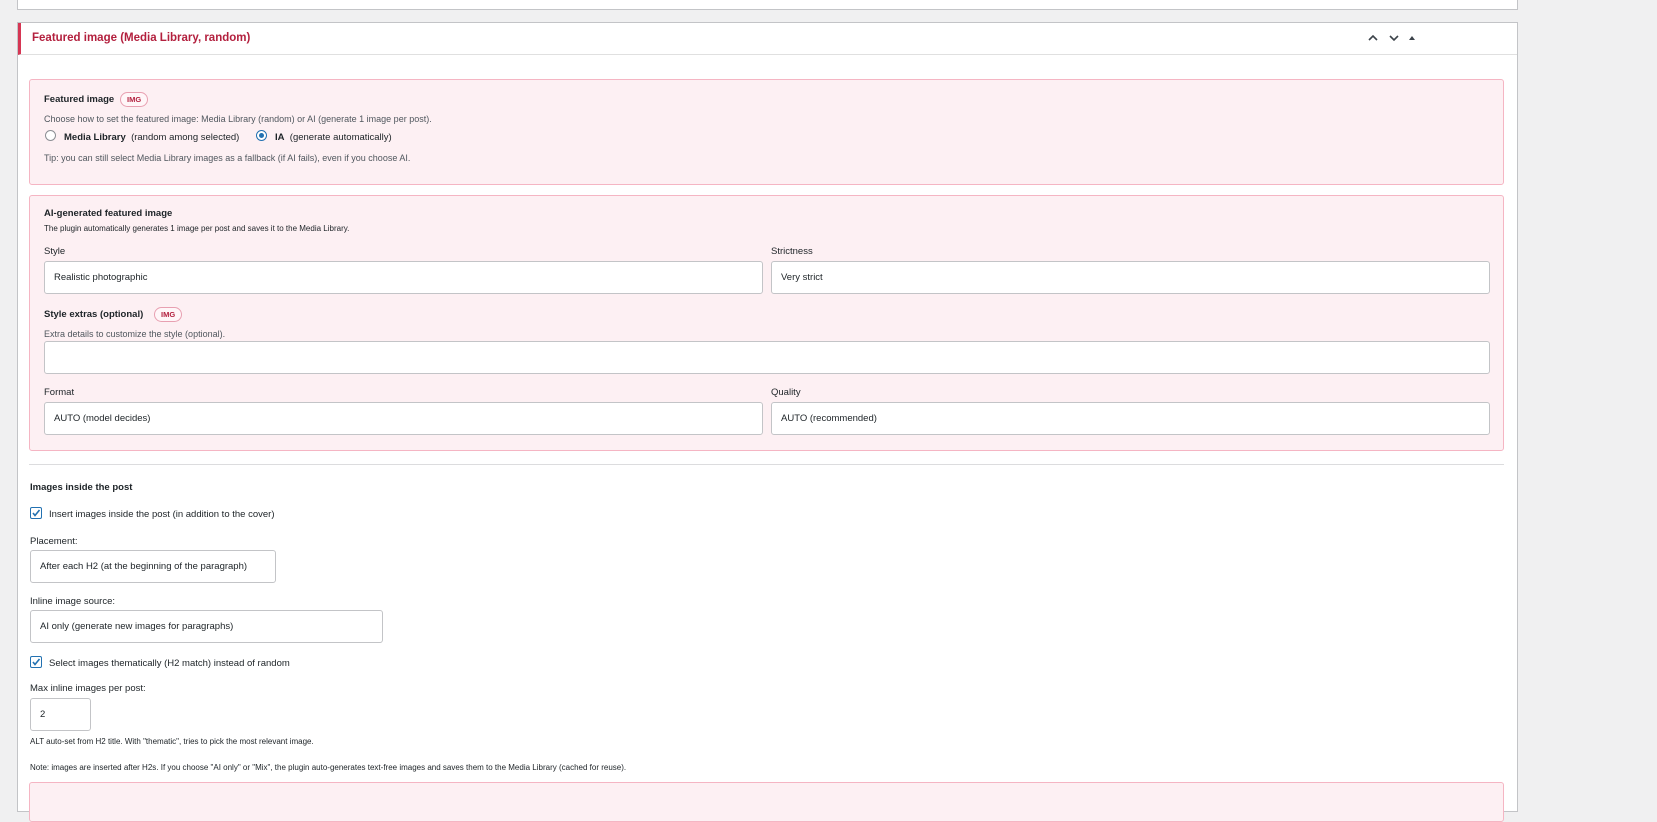 The width and height of the screenshot is (1657, 822). Describe the element at coordinates (108, 213) in the screenshot. I see `ai-heading: AI-generated featured image` at that location.